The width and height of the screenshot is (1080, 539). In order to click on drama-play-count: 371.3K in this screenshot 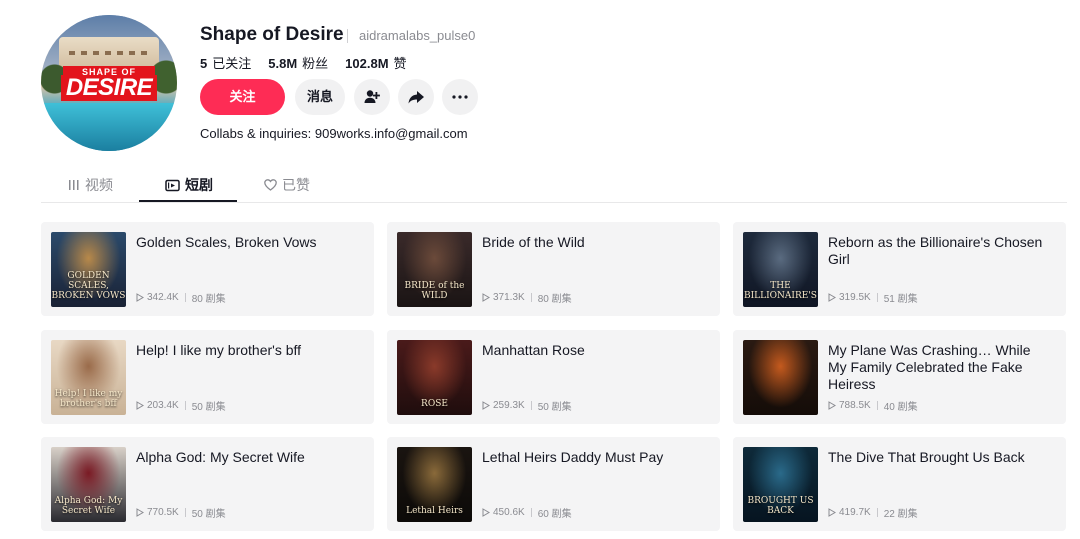, I will do `click(509, 297)`.